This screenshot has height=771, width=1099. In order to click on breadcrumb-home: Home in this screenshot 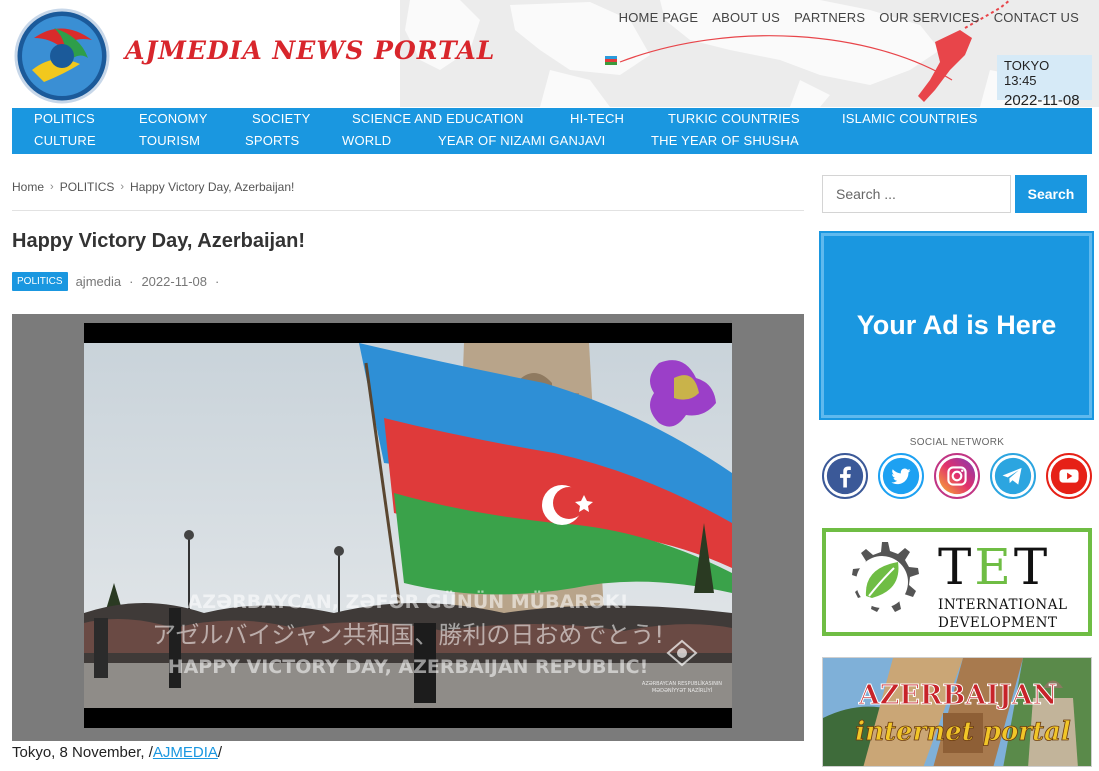, I will do `click(28, 187)`.